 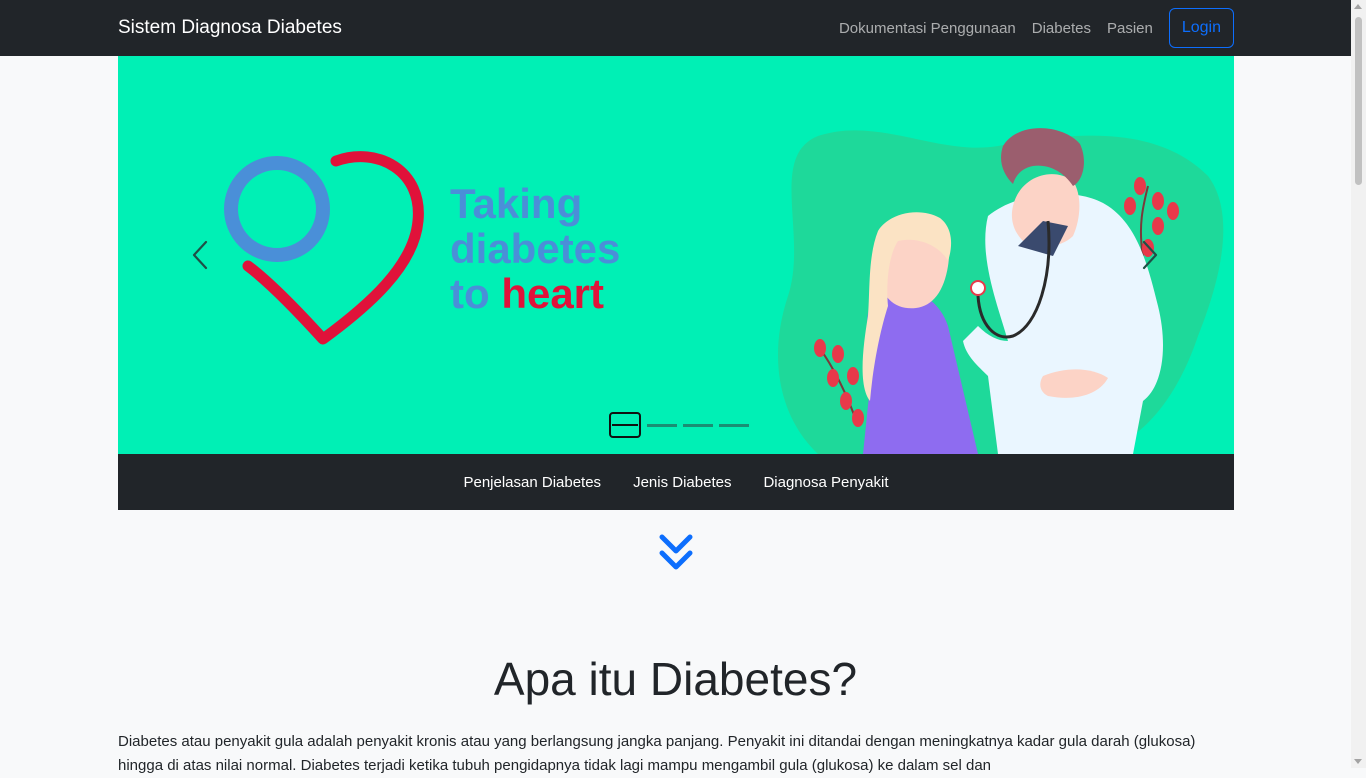 I want to click on nav-link-diabetes: Diabetes, so click(x=1061, y=28).